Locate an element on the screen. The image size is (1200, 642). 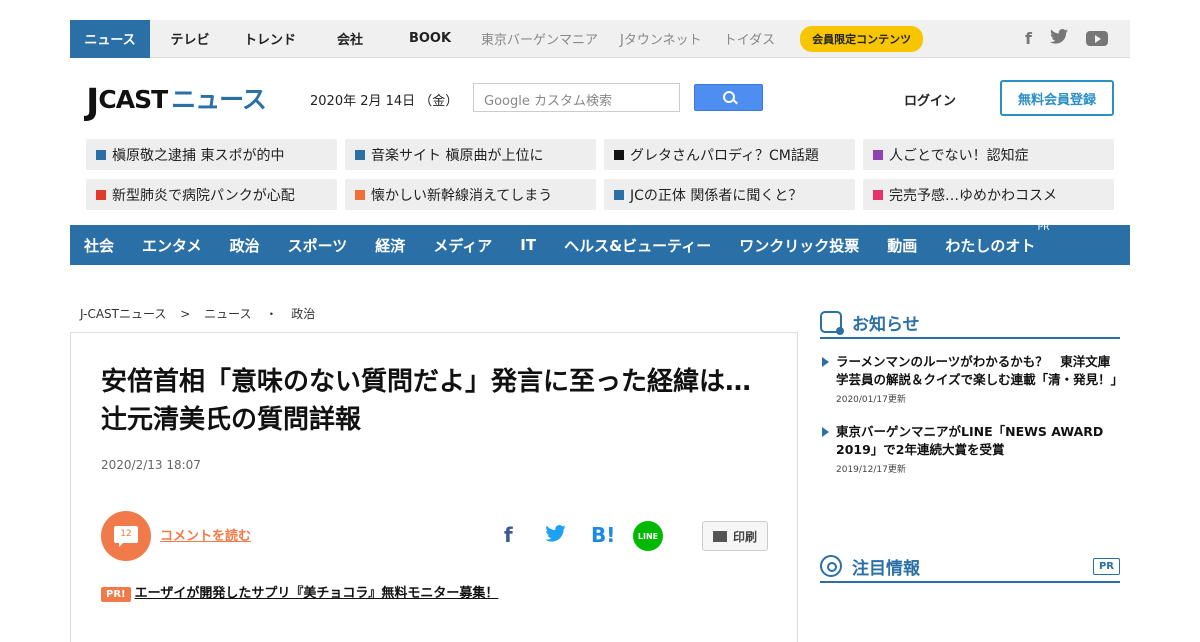
pr-label: PR is located at coordinates (1043, 227).